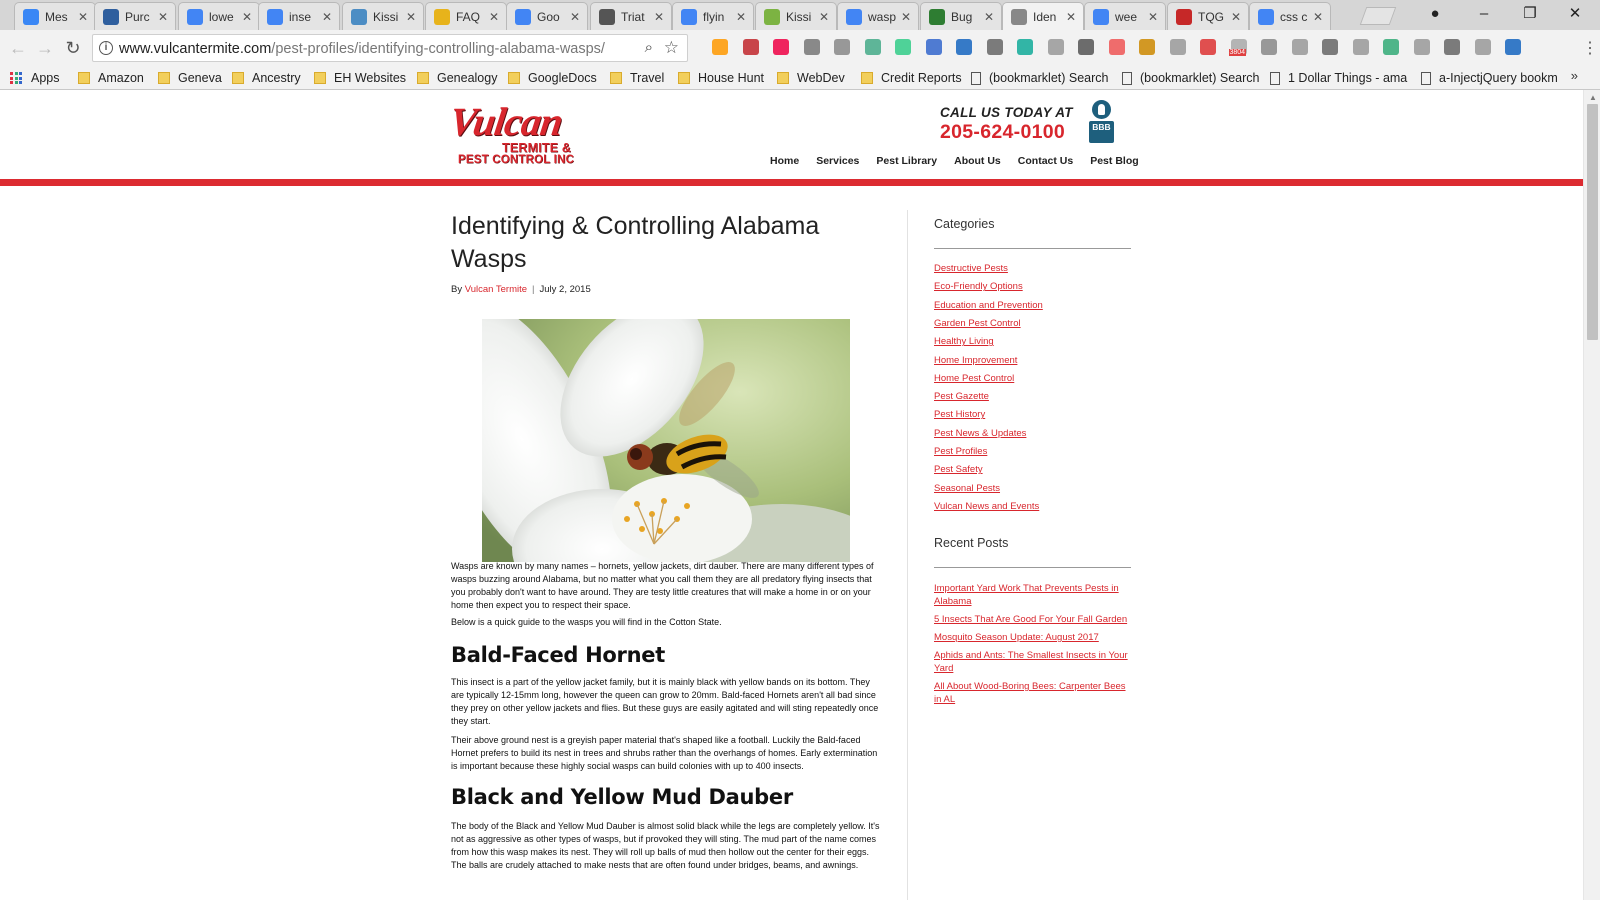  I want to click on browser-tab: Goo ✕, so click(547, 16).